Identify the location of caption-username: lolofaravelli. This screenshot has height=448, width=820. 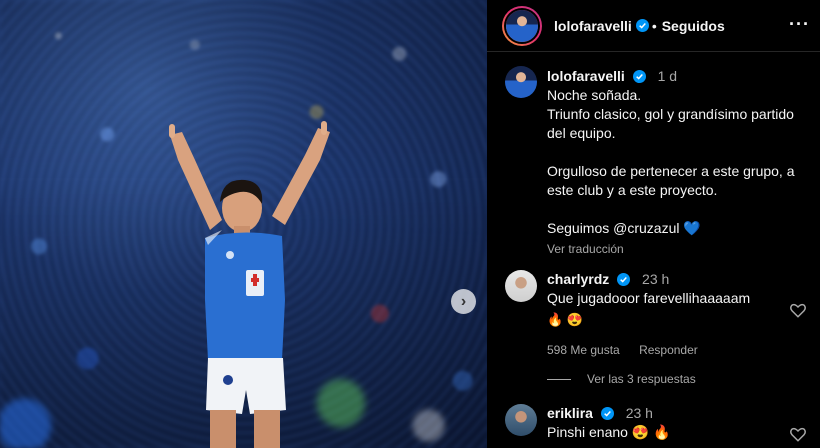
(586, 76).